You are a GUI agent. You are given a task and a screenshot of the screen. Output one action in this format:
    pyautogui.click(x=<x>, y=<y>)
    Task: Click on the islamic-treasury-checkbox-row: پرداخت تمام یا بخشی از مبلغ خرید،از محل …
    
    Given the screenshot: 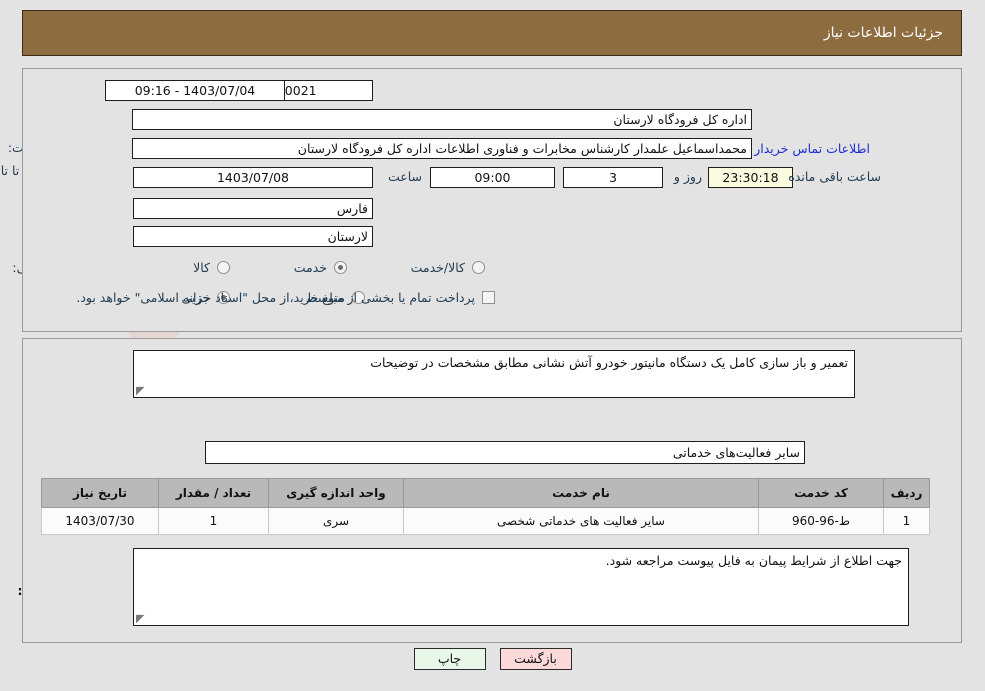 What is the action you would take?
    pyautogui.click(x=285, y=297)
    